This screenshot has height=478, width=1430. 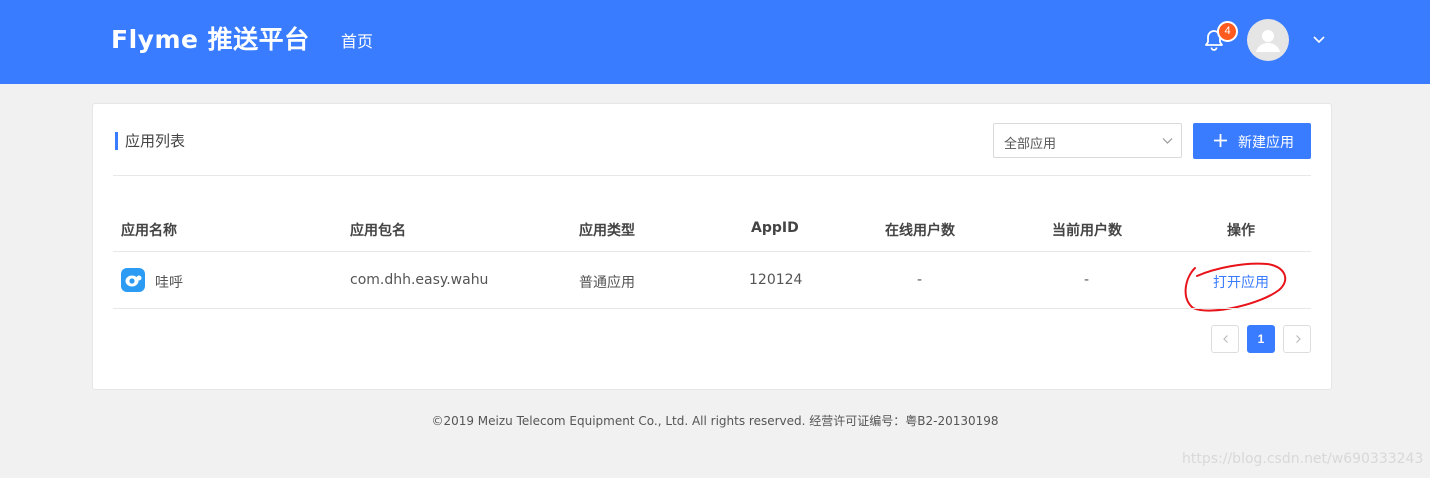 What do you see at coordinates (1087, 231) in the screenshot?
I see `col-header-current-users: 当前用户数` at bounding box center [1087, 231].